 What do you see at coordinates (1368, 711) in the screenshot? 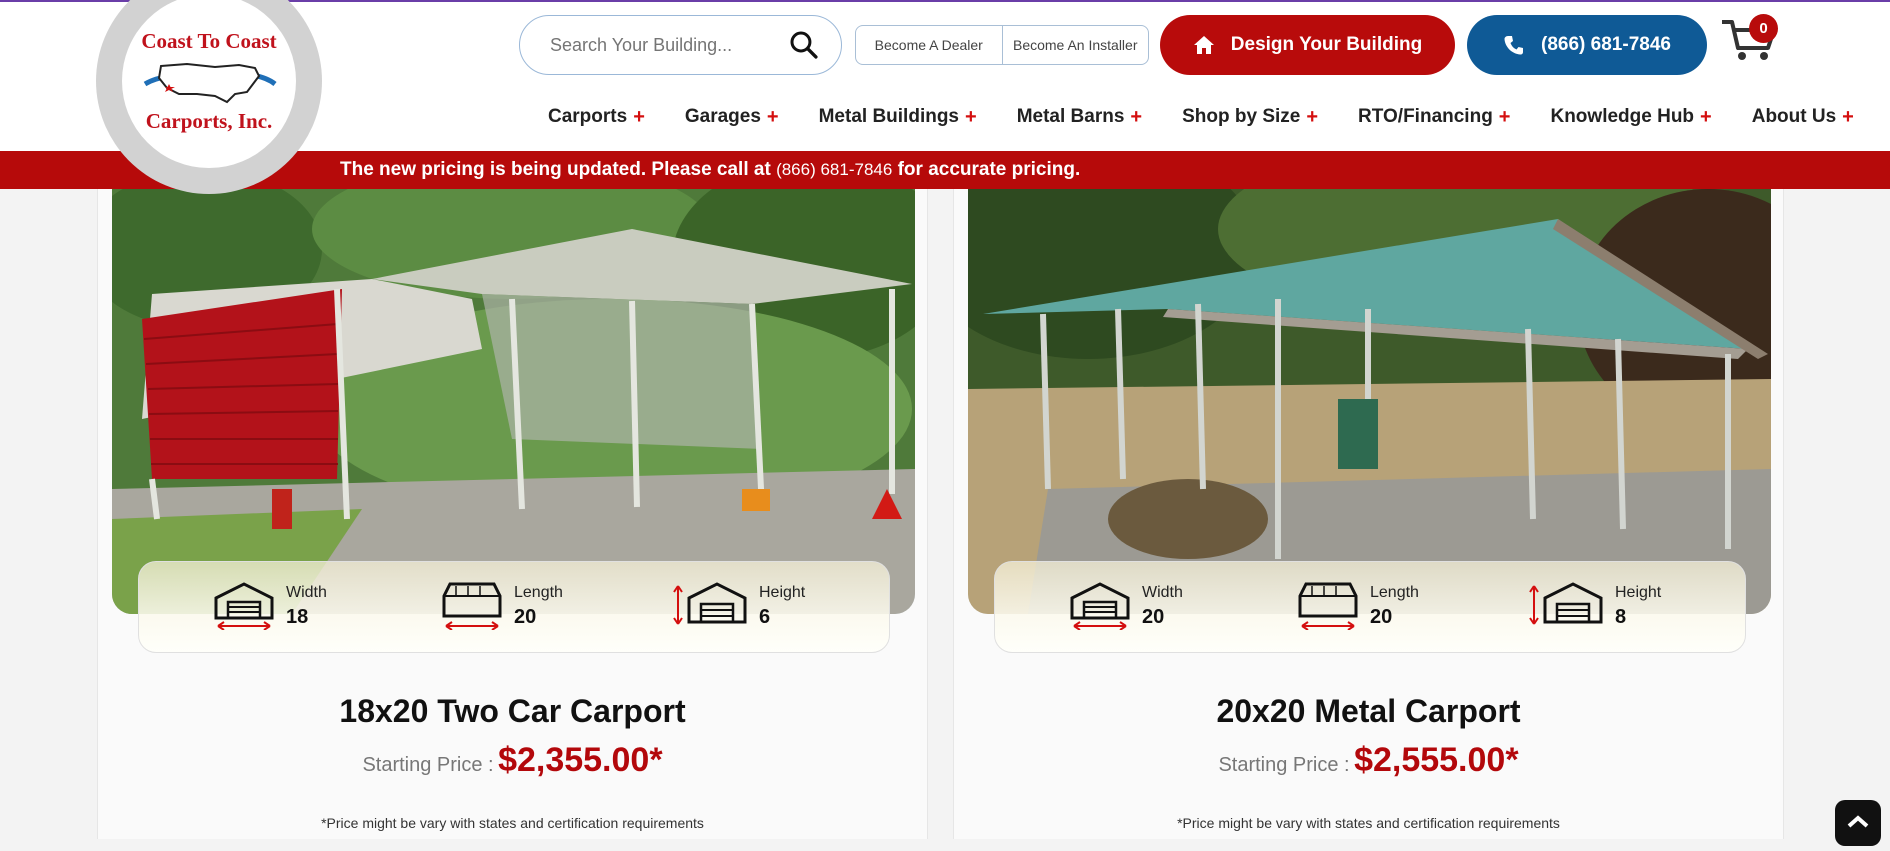
I see `product-title: 20x20 Metal Carport` at bounding box center [1368, 711].